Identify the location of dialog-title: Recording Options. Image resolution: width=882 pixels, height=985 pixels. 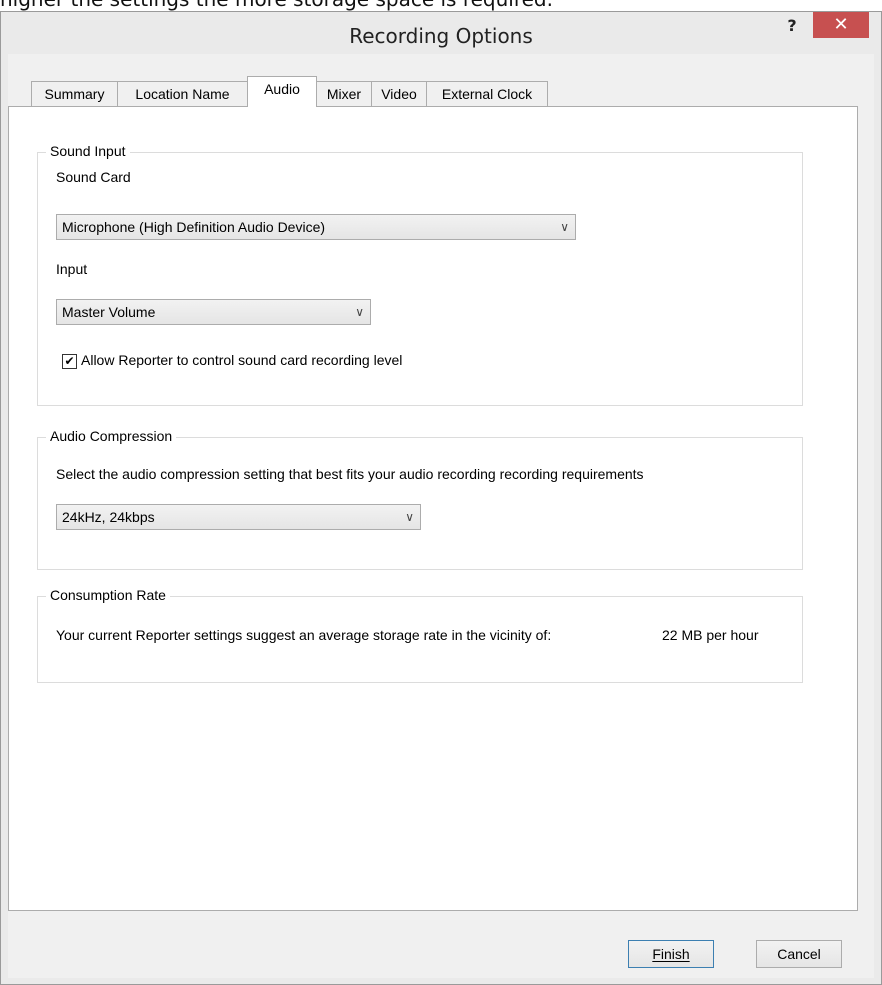
(441, 36).